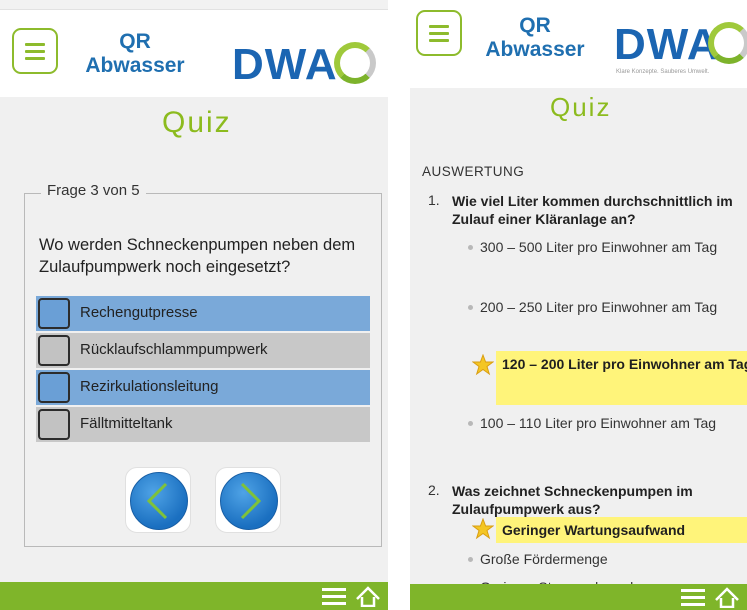 The width and height of the screenshot is (747, 610). Describe the element at coordinates (607, 263) in the screenshot. I see `answer-item: 300 – 500 Liter pro Einwohner am Tag` at that location.